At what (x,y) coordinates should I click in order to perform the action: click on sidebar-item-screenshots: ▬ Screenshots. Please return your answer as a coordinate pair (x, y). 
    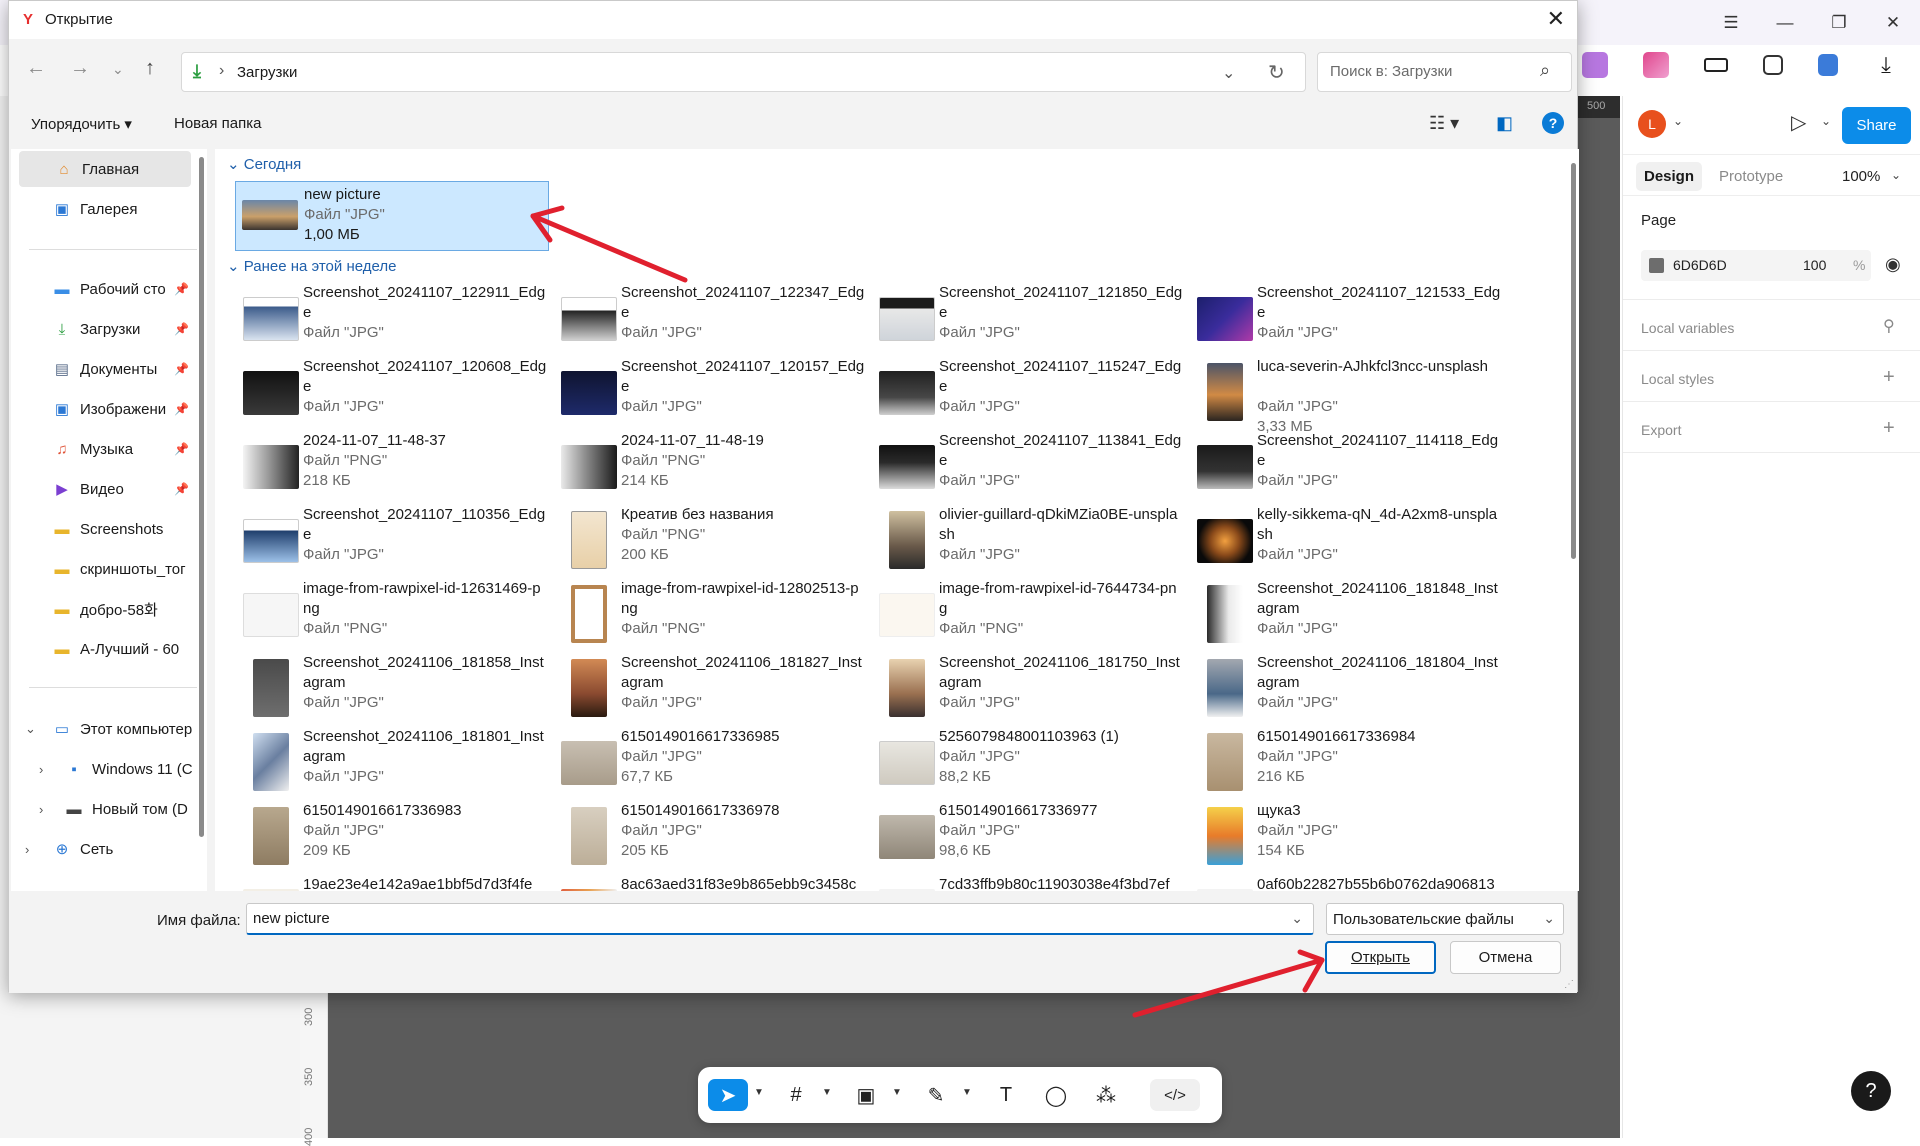
    Looking at the image, I should click on (104, 529).